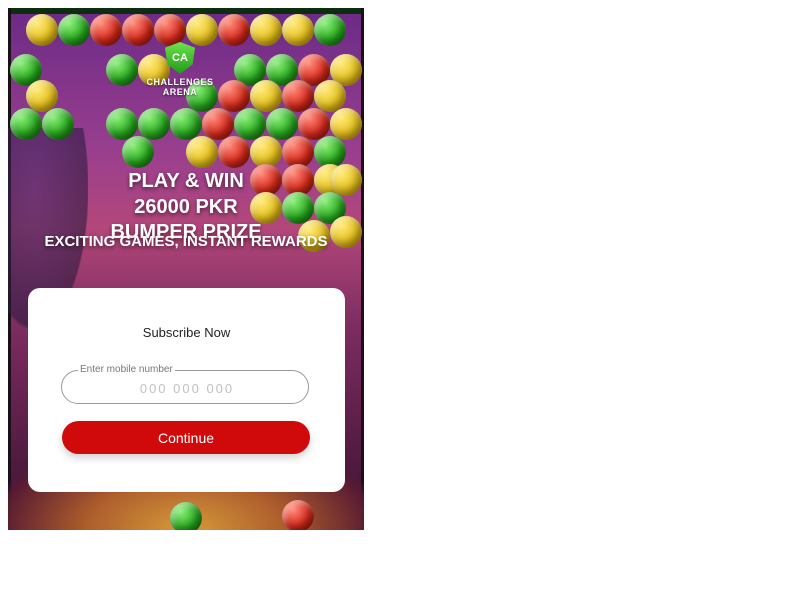 This screenshot has width=800, height=600. I want to click on subscribe-title: Subscribe Now, so click(186, 332).